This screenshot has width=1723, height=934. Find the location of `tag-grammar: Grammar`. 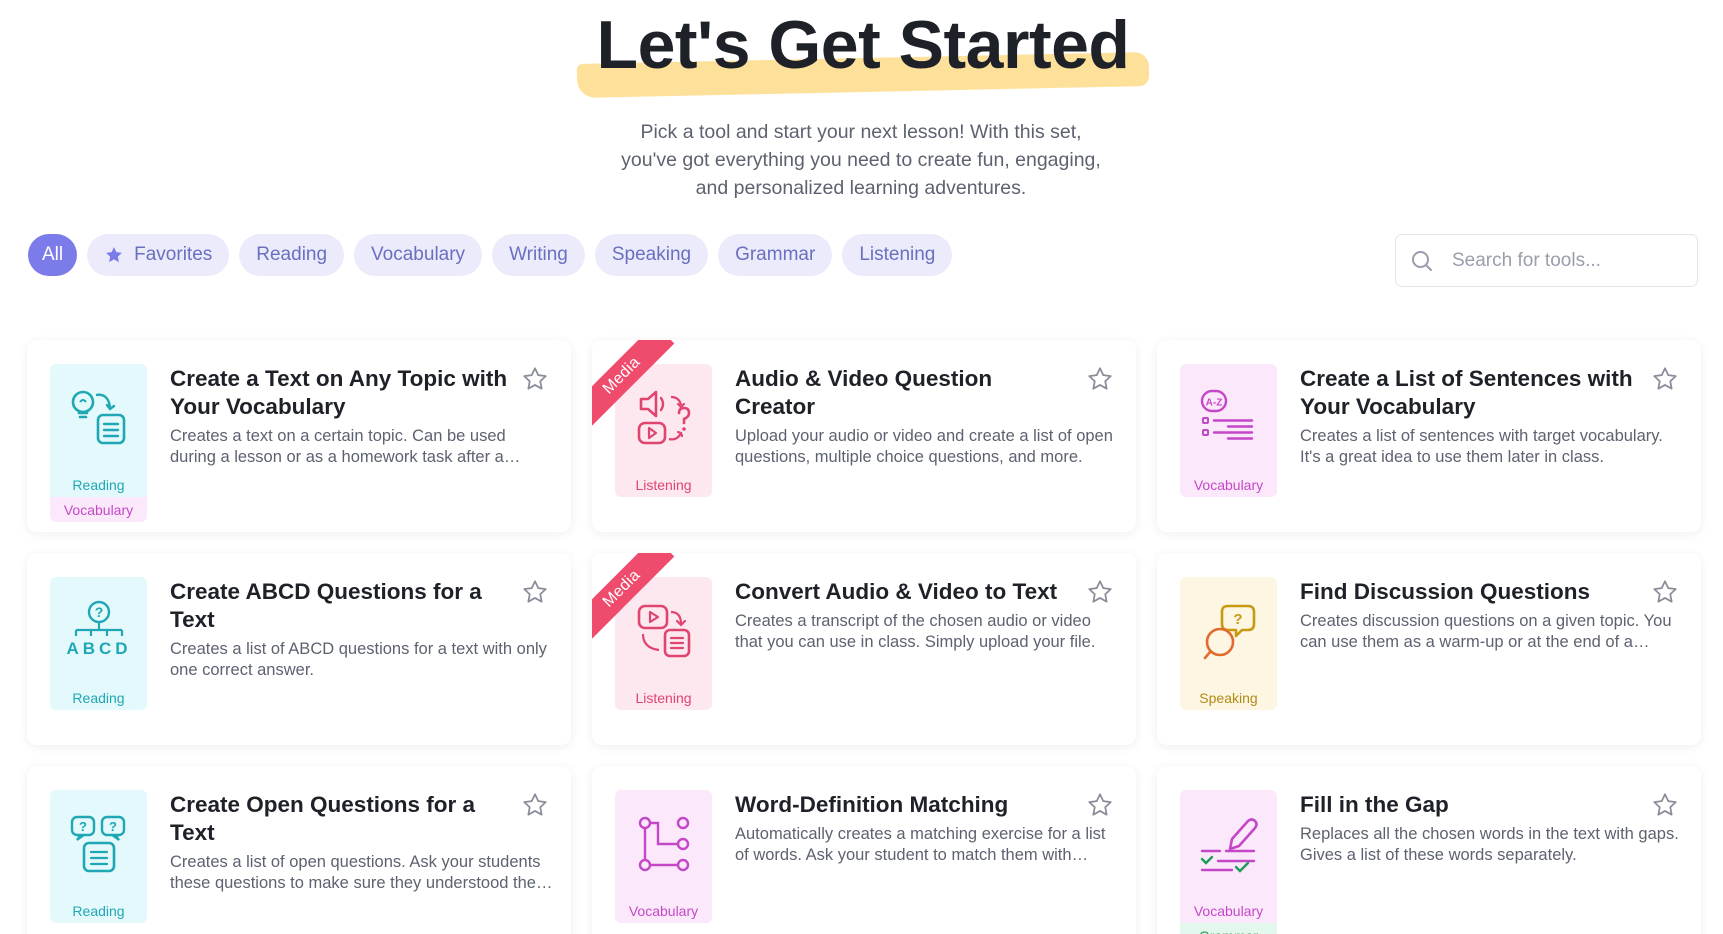

tag-grammar: Grammar is located at coordinates (1228, 928).